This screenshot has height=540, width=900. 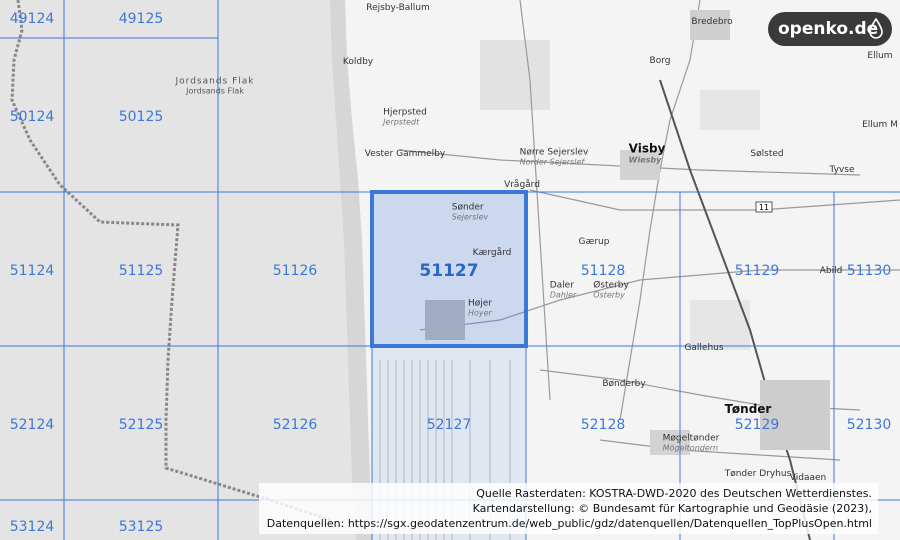 What do you see at coordinates (603, 271) in the screenshot?
I see `cell-label-51128: 51128` at bounding box center [603, 271].